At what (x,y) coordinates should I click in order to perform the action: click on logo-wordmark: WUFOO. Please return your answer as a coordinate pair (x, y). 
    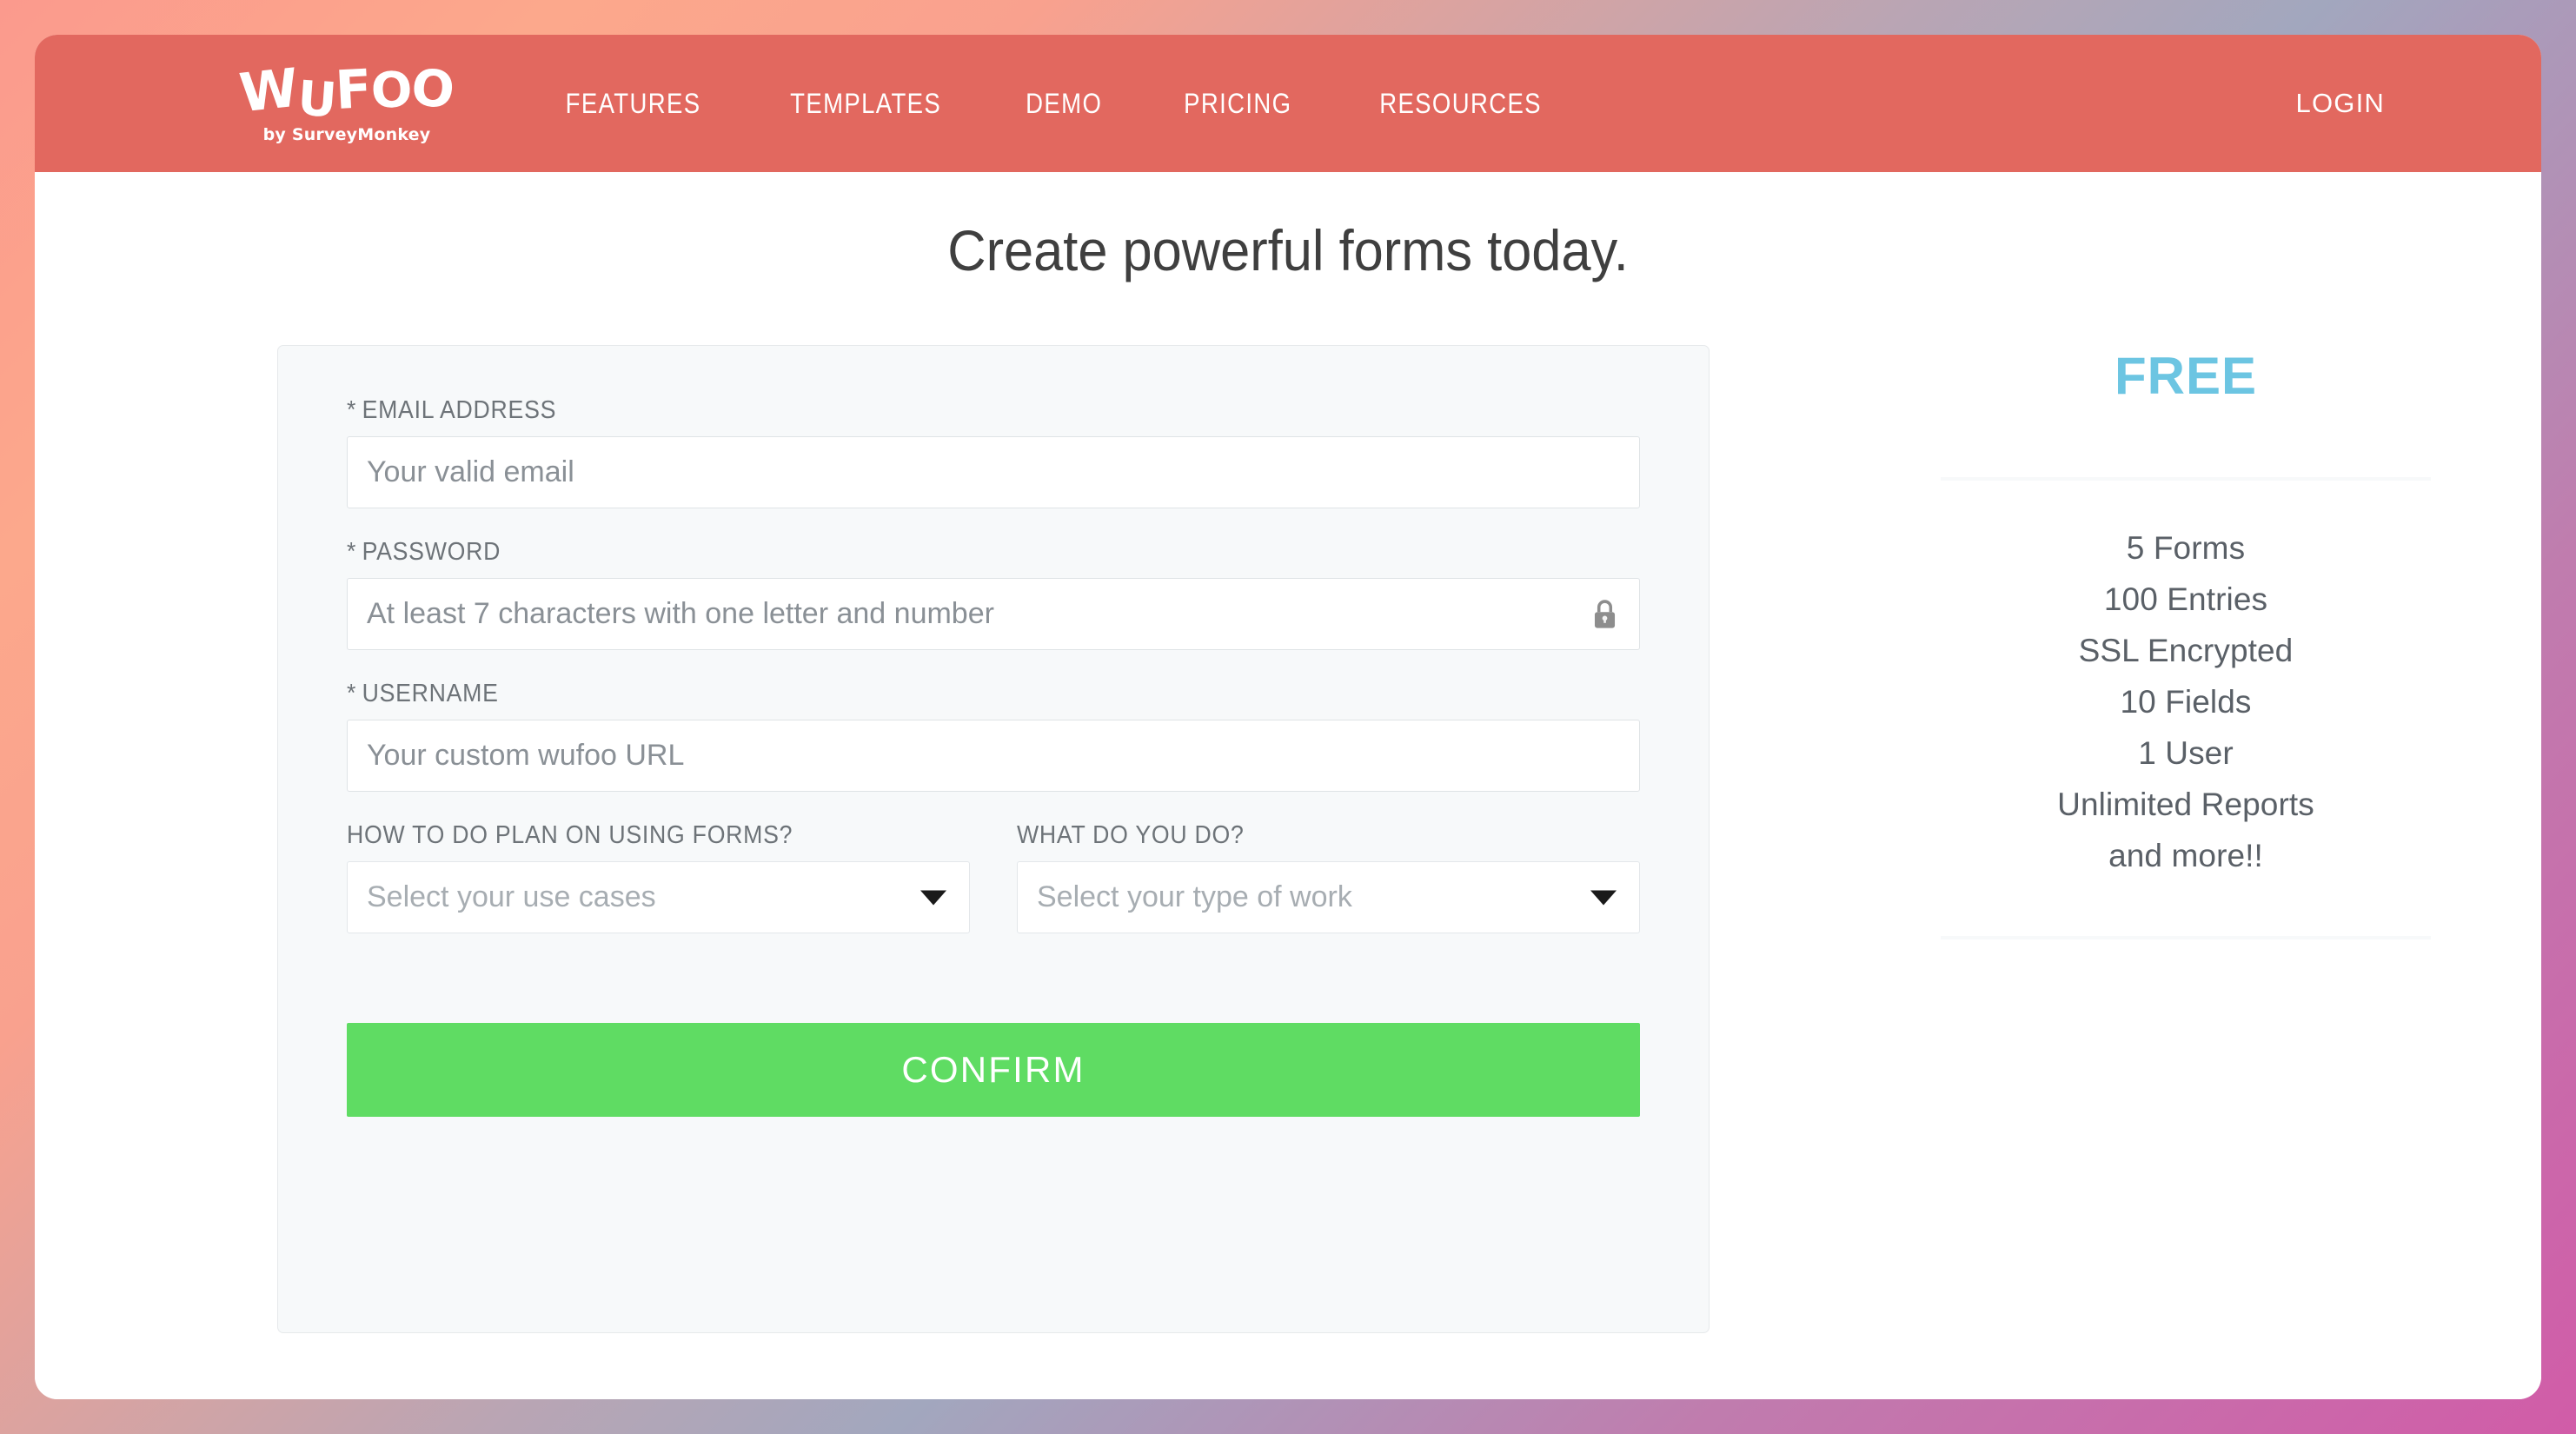
    Looking at the image, I should click on (346, 93).